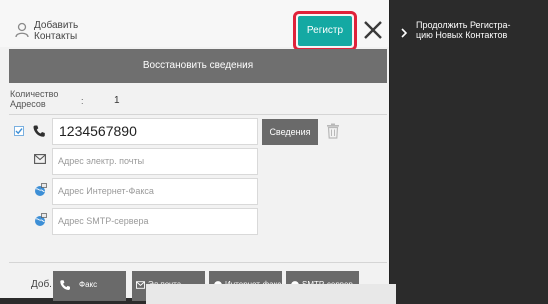 The image size is (548, 304). I want to click on tab-fax: Факс, so click(89, 286).